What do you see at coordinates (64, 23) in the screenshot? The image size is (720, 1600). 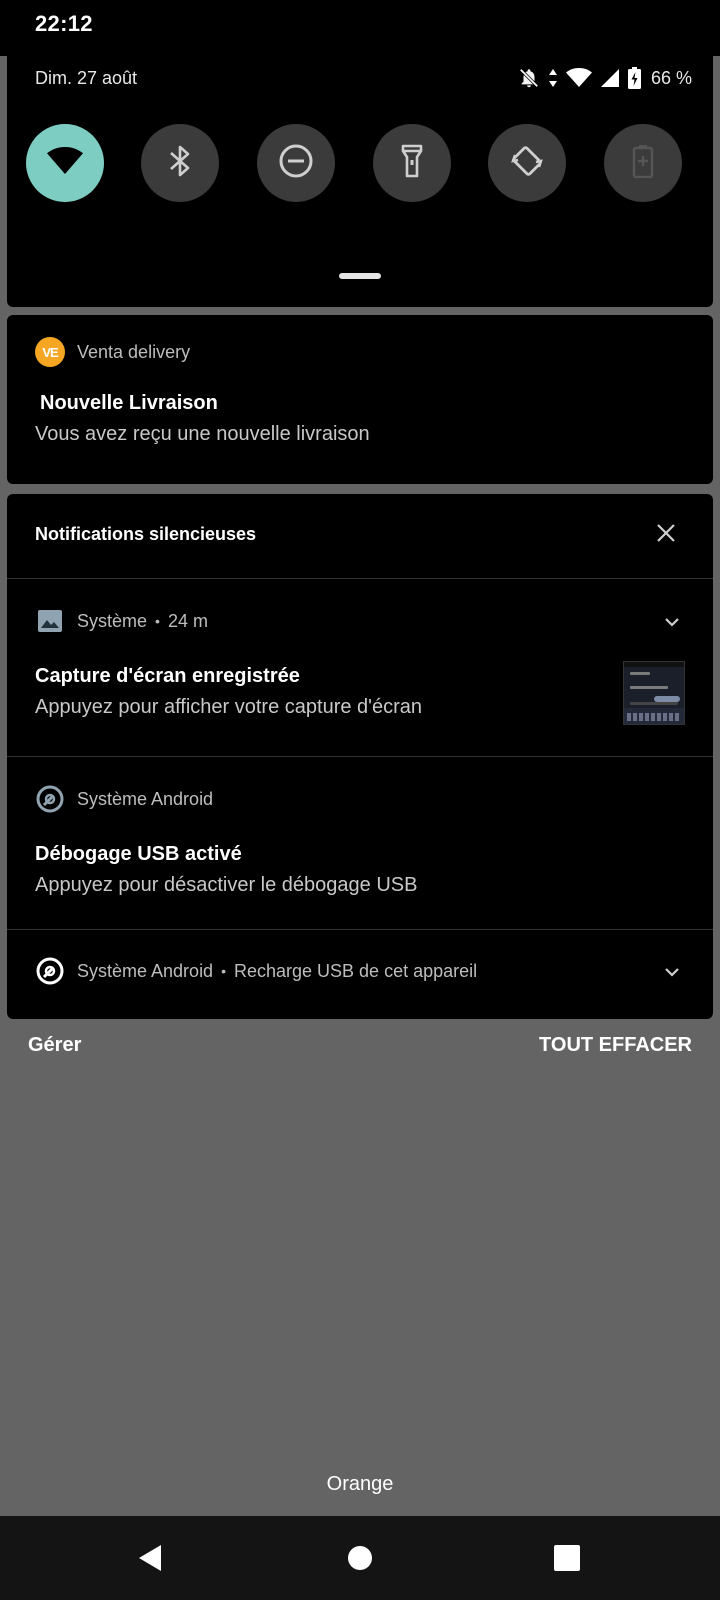 I see `status-clock: 22:12` at bounding box center [64, 23].